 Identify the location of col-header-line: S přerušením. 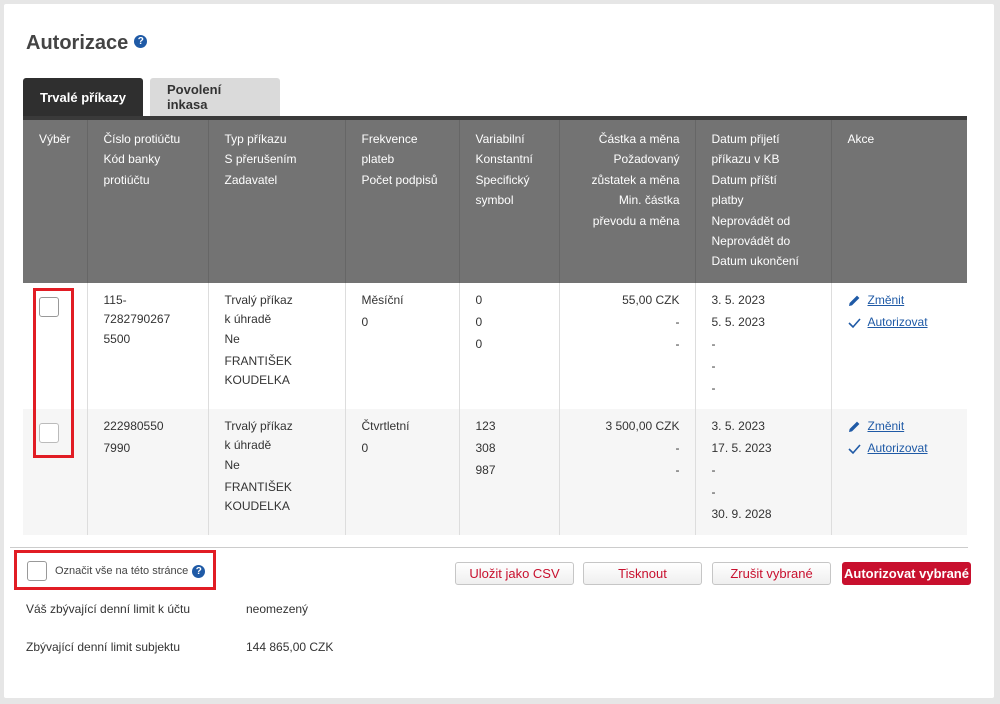
(260, 159).